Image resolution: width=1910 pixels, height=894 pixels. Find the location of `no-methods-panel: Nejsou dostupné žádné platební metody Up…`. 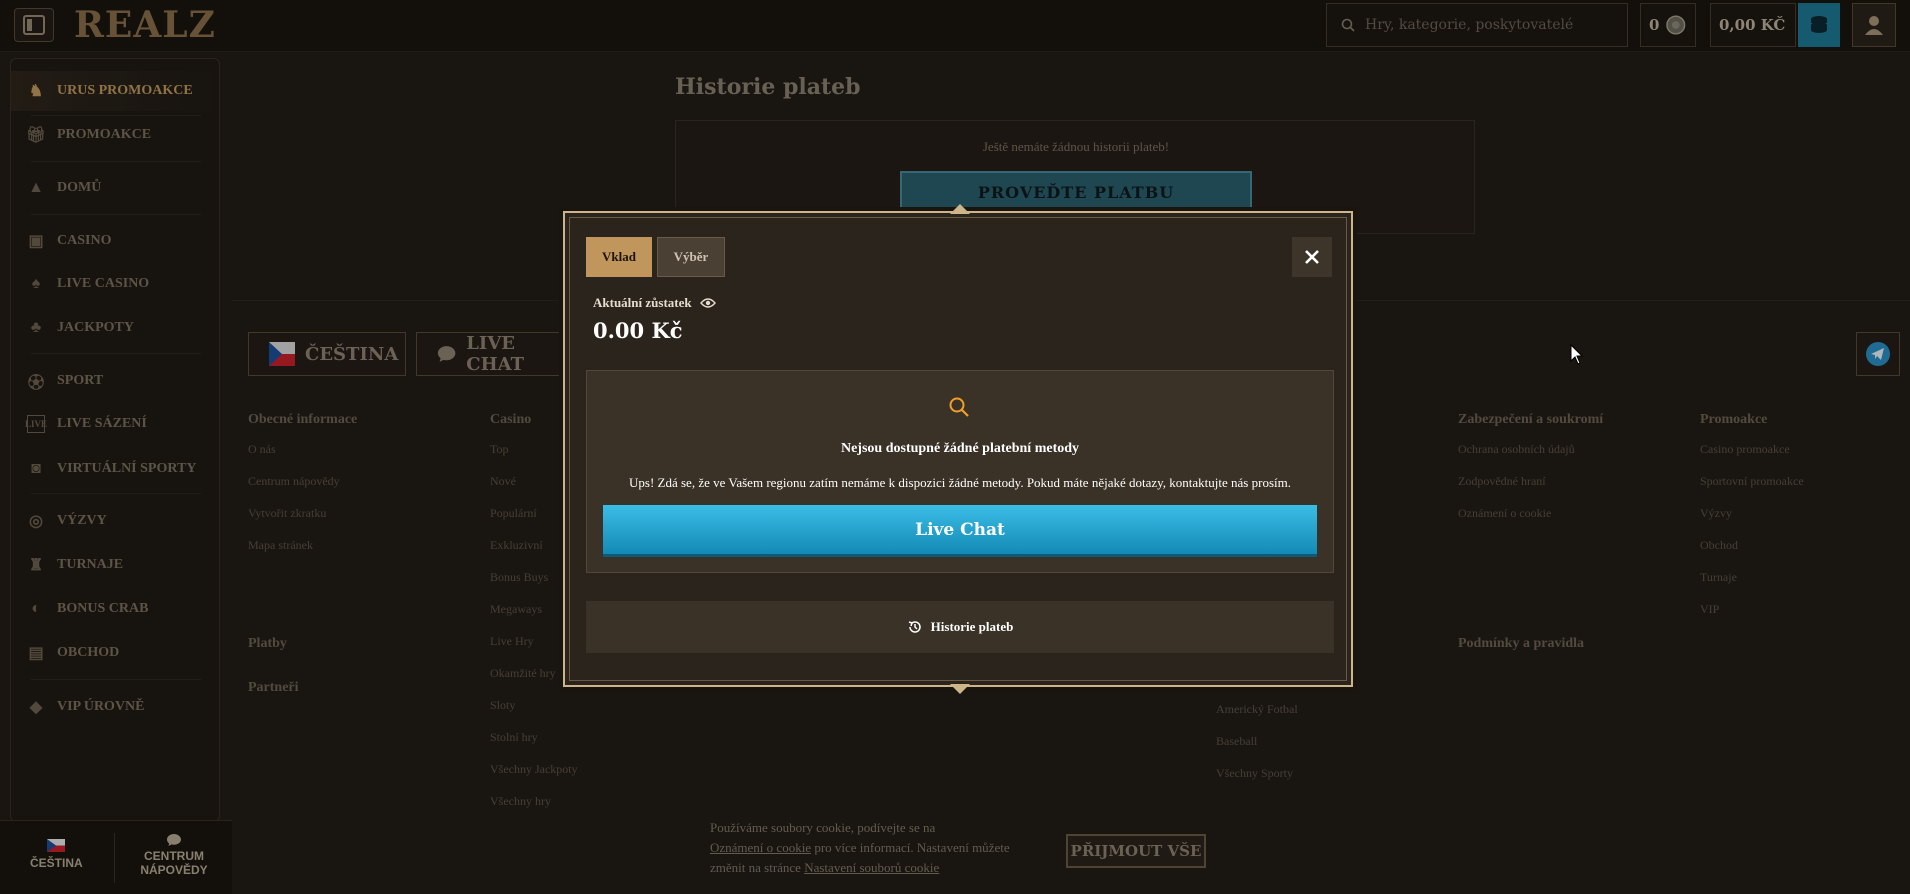

no-methods-panel: Nejsou dostupné žádné platební metody Up… is located at coordinates (960, 471).